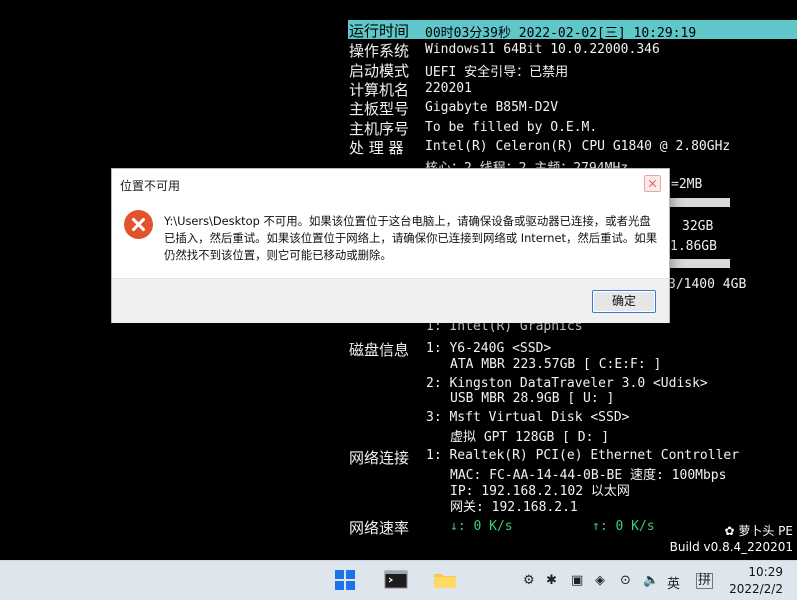  What do you see at coordinates (379, 90) in the screenshot?
I see `pcname-label: 计算机名` at bounding box center [379, 90].